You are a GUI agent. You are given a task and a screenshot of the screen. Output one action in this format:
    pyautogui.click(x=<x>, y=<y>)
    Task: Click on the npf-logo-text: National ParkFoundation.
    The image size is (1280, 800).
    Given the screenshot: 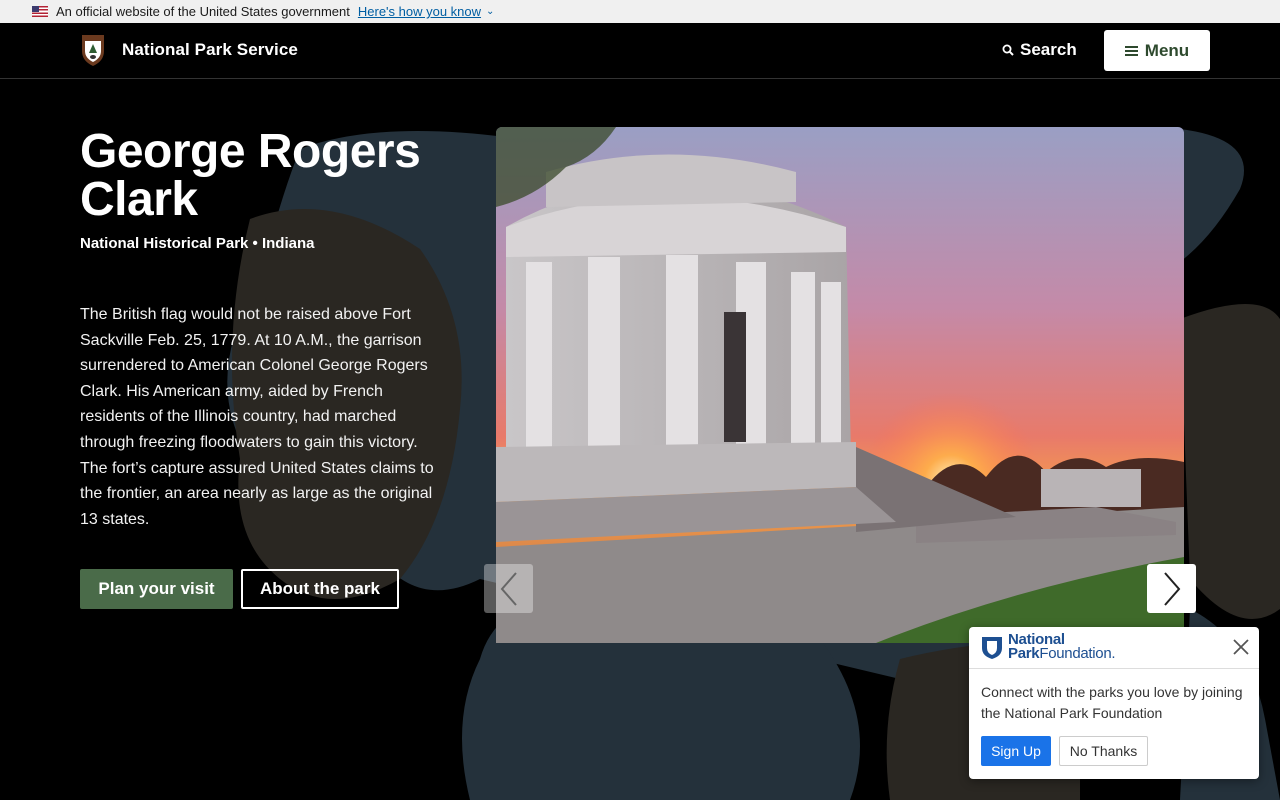 What is the action you would take?
    pyautogui.click(x=1062, y=646)
    